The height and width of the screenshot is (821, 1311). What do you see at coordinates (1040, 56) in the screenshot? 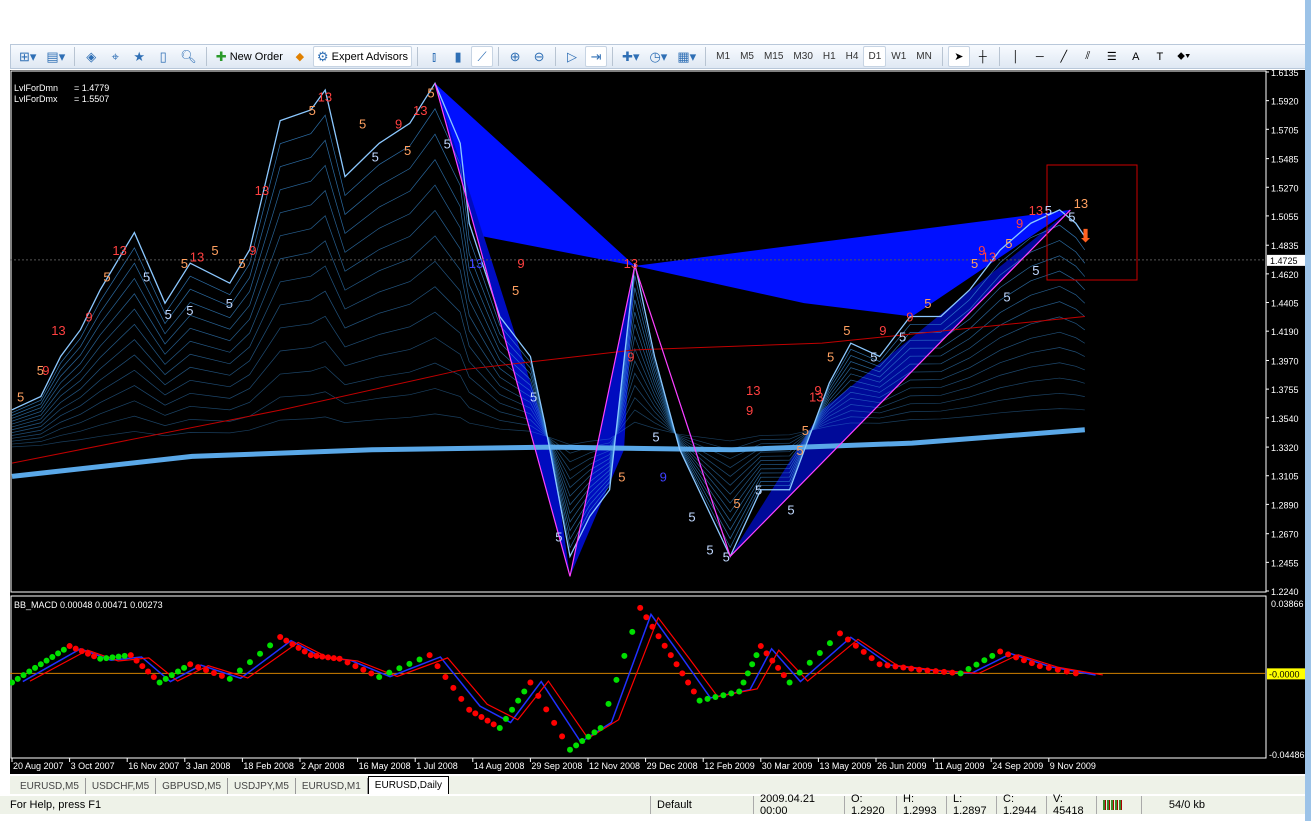
I see `horizontal-line-tool: ─` at bounding box center [1040, 56].